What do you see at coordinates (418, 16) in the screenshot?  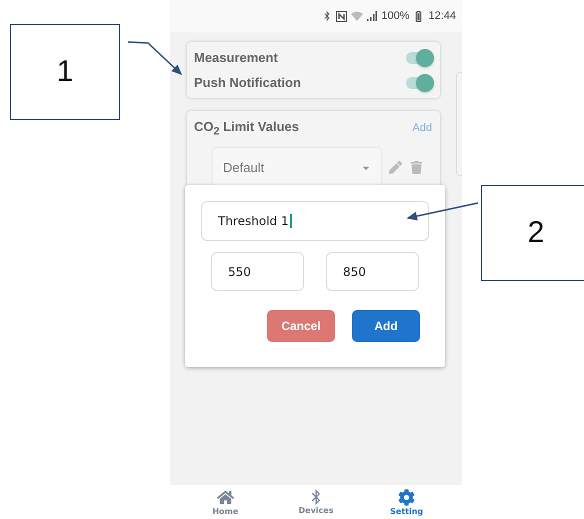 I see `battery-icon` at bounding box center [418, 16].